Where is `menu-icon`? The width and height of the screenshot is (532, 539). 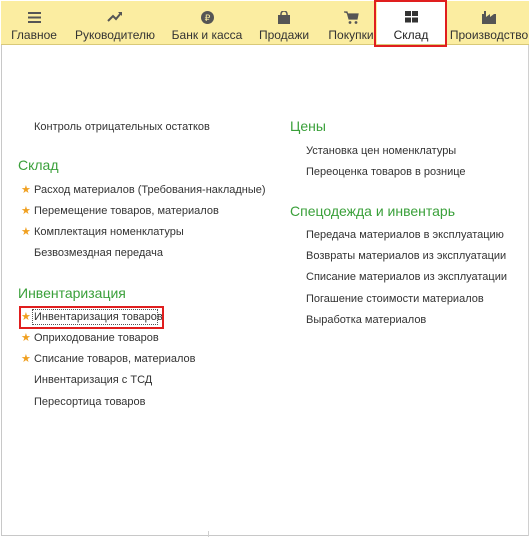
menu-icon is located at coordinates (34, 17).